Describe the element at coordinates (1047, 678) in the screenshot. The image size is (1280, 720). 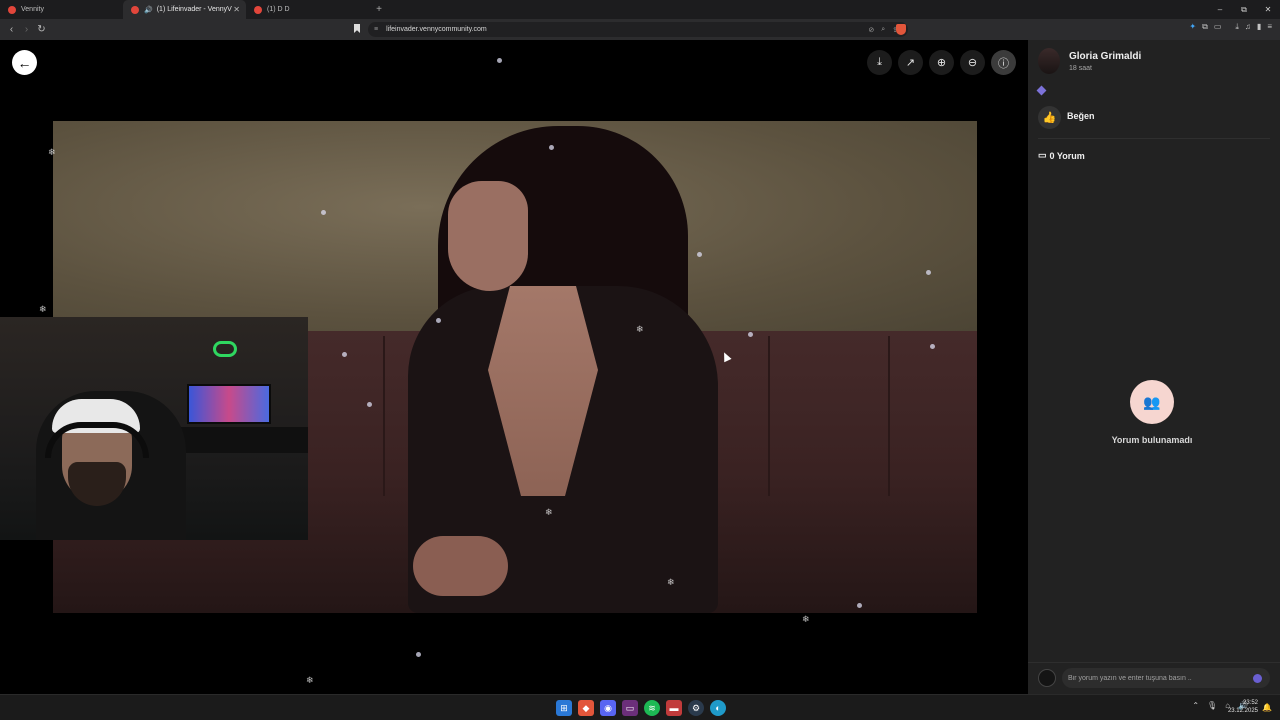
I see `user-avatar` at that location.